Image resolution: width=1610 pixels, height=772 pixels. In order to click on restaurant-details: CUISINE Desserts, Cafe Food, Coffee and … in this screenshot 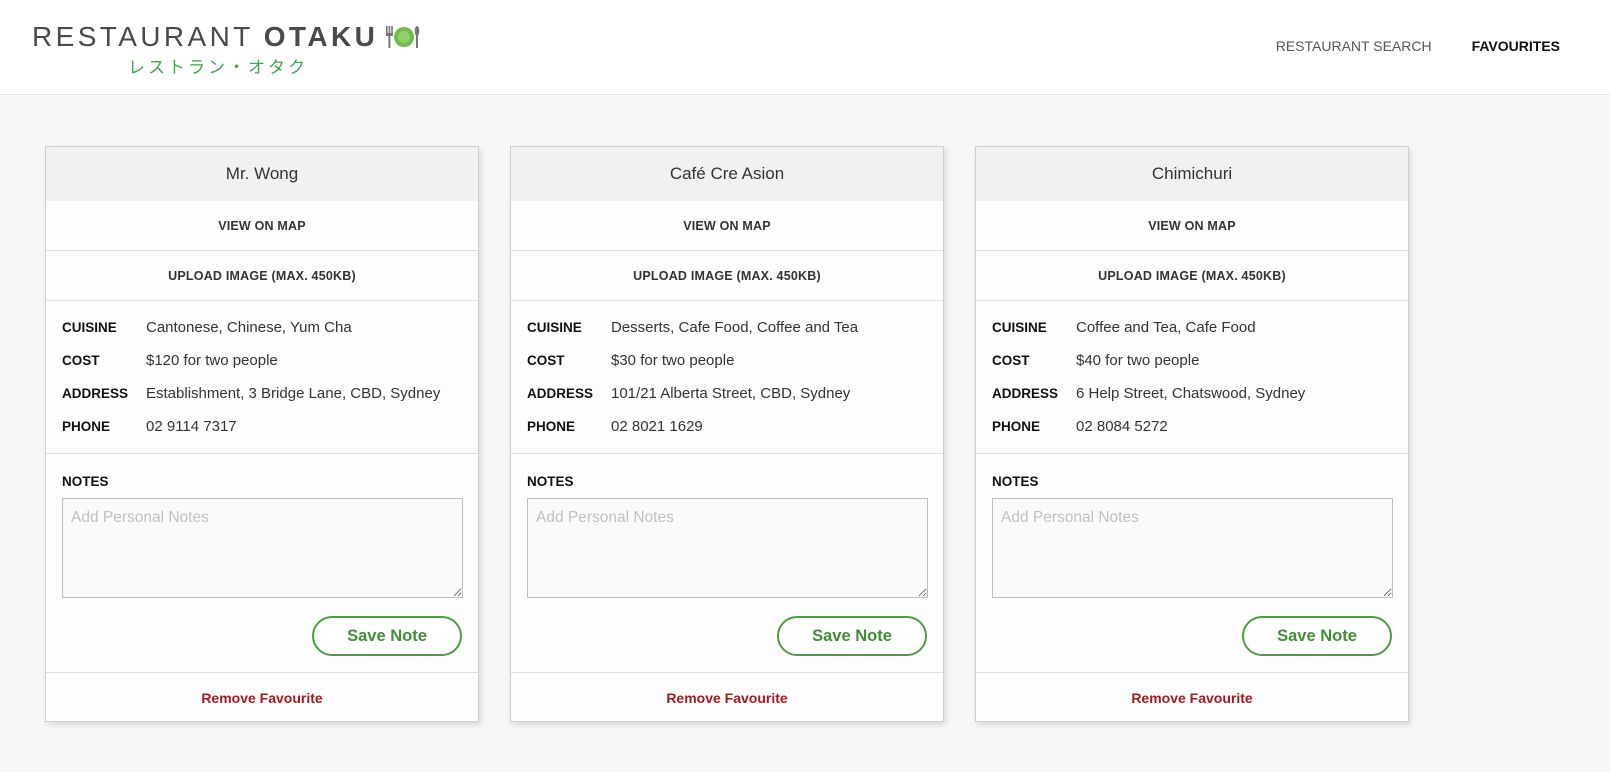, I will do `click(727, 377)`.